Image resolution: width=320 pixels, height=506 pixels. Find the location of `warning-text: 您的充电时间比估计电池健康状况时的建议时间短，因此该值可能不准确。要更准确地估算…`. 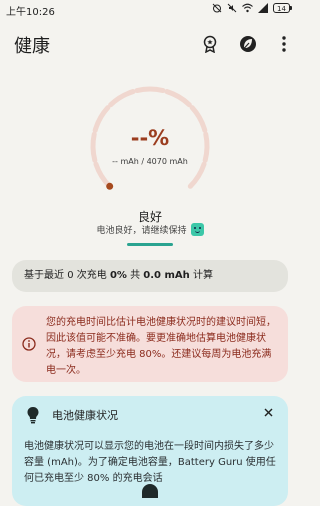

warning-text: 您的充电时间比估计电池健康状况时的建议时间短，因此该值可能不准确。要更准确地估算… is located at coordinates (161, 346).